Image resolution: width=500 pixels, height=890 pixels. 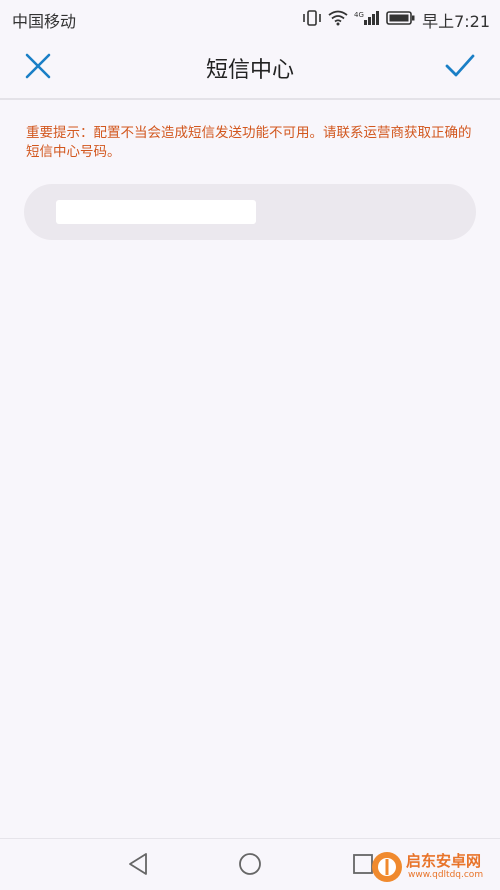 I want to click on redacted-number, so click(x=156, y=212).